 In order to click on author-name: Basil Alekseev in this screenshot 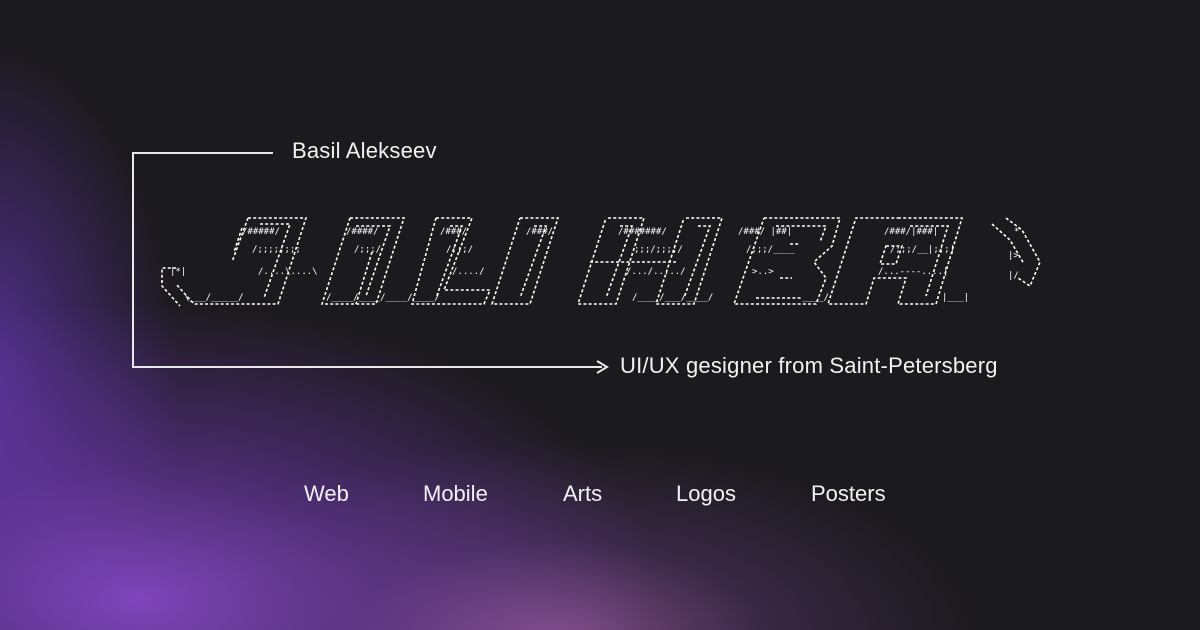, I will do `click(364, 150)`.